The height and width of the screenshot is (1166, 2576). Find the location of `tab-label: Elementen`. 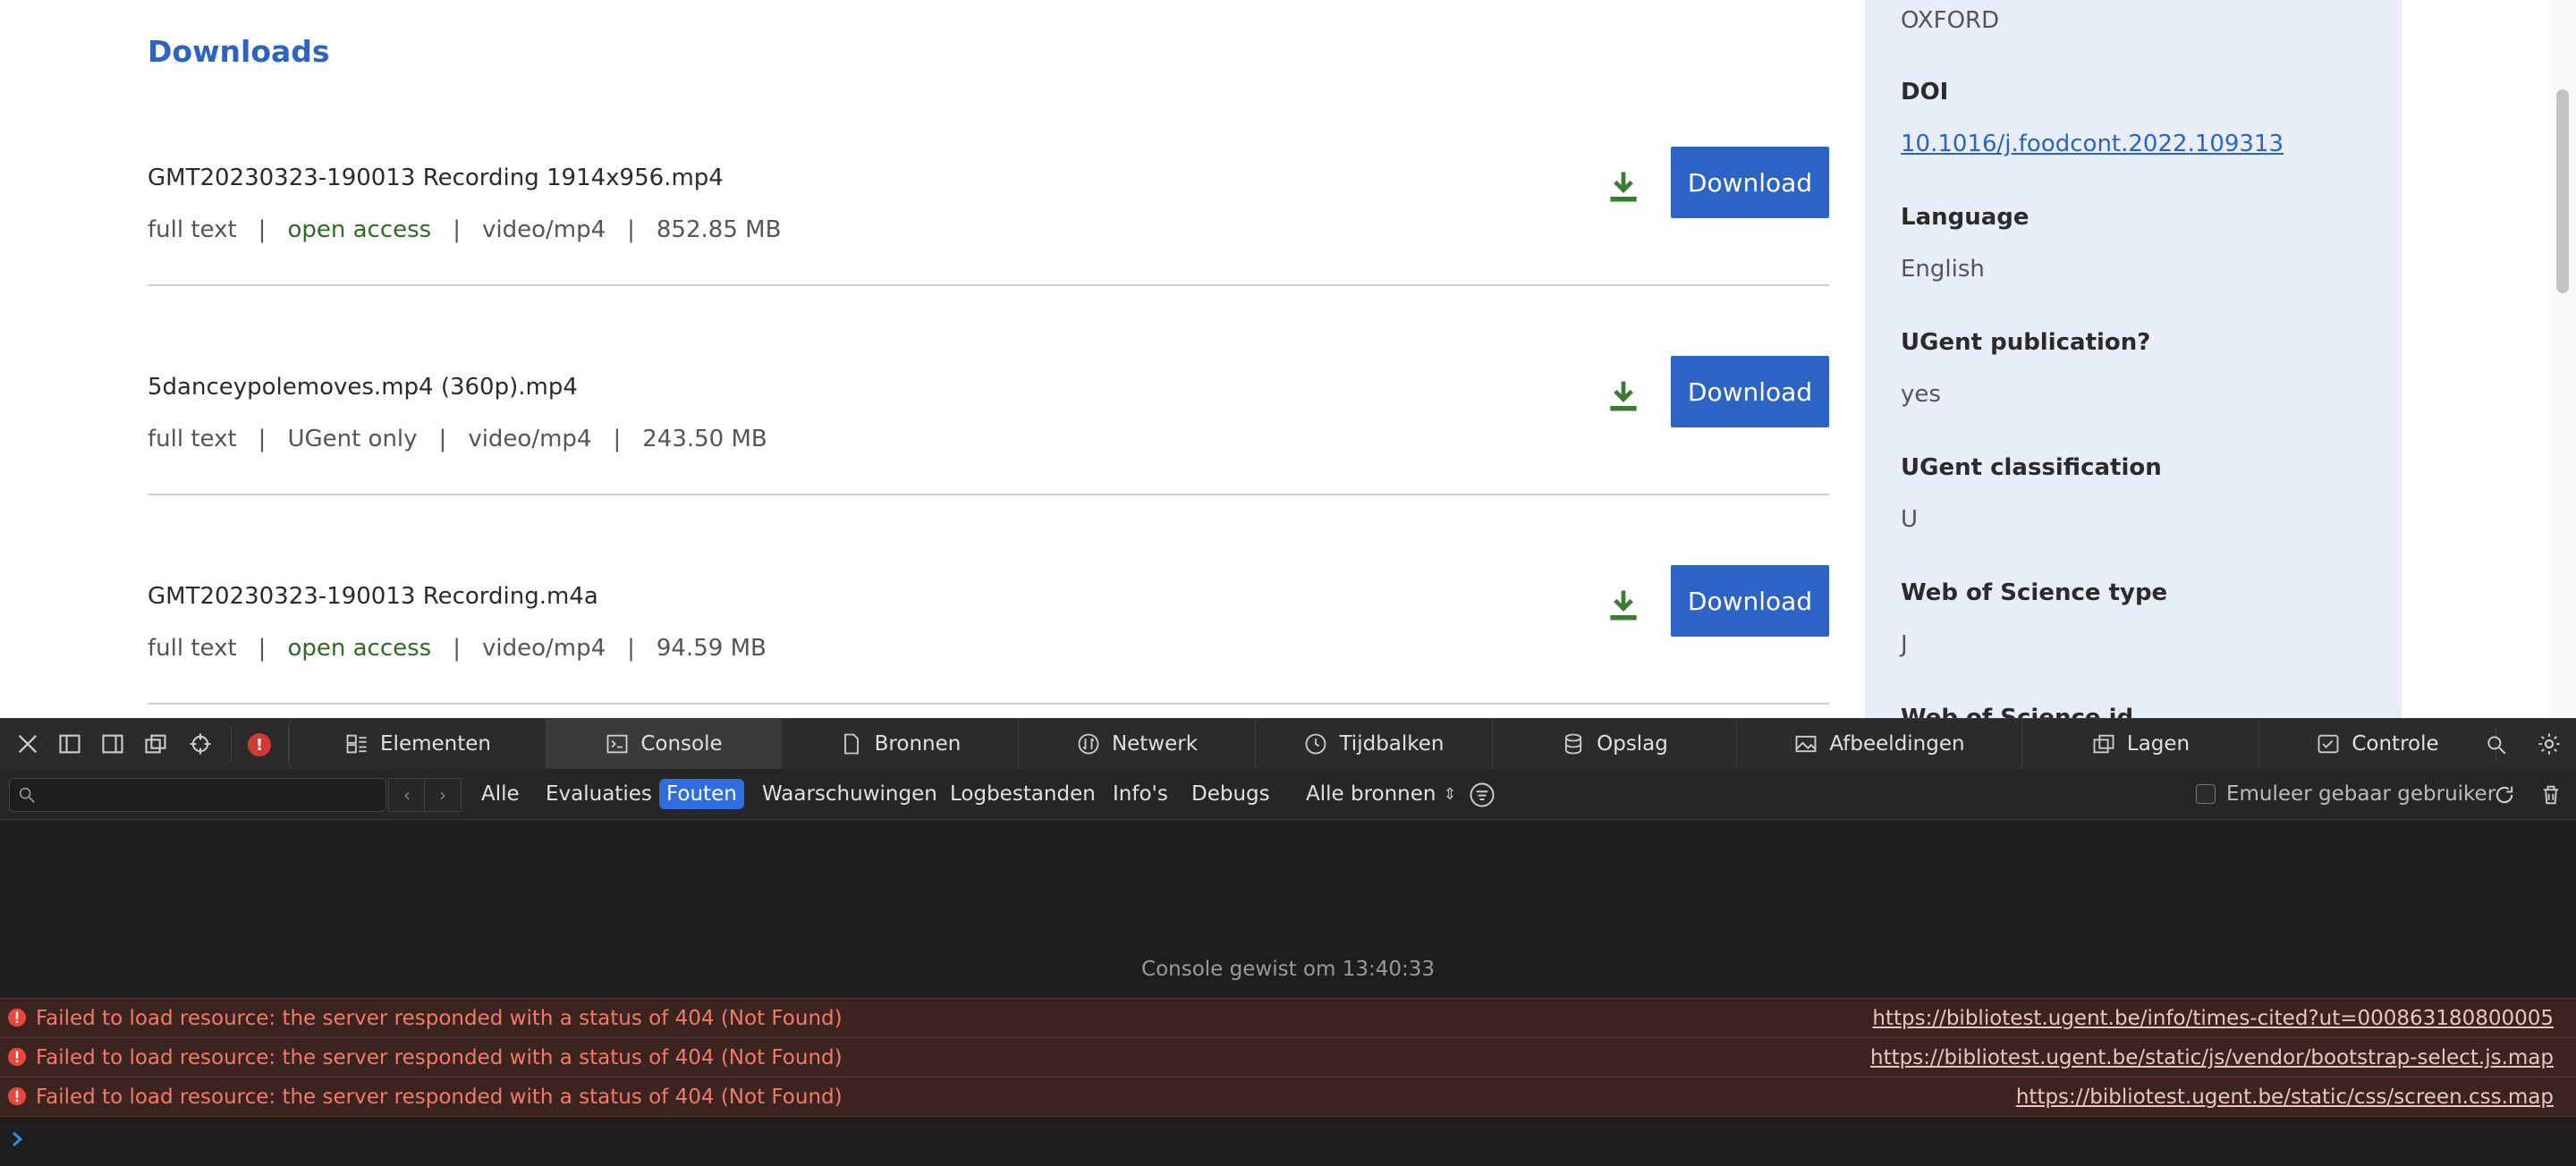

tab-label: Elementen is located at coordinates (435, 744).